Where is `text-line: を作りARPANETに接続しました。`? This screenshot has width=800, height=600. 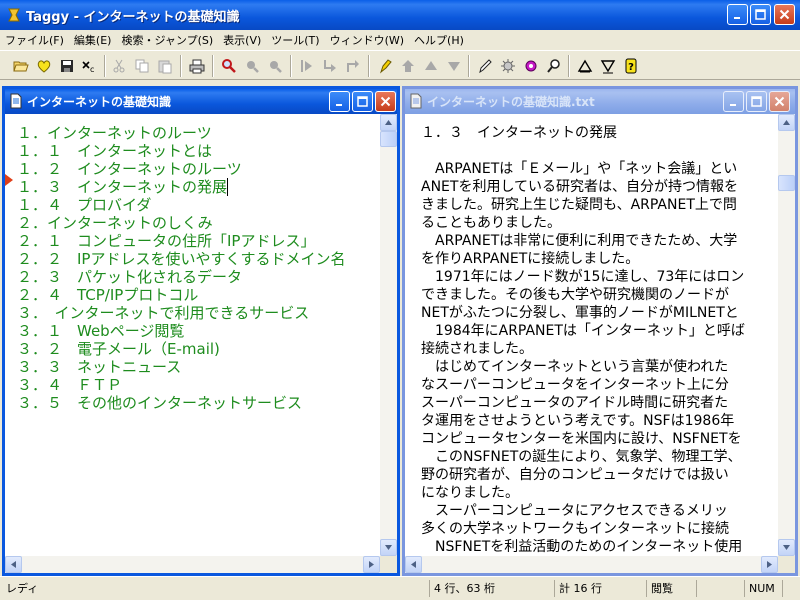 text-line: を作りARPANETに接続しました。 is located at coordinates (530, 259).